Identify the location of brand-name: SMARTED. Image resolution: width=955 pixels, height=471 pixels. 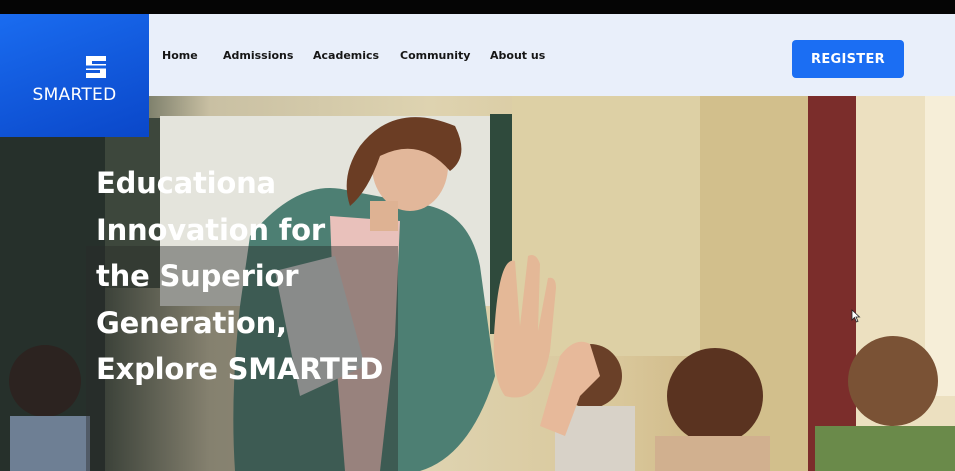
(74, 95).